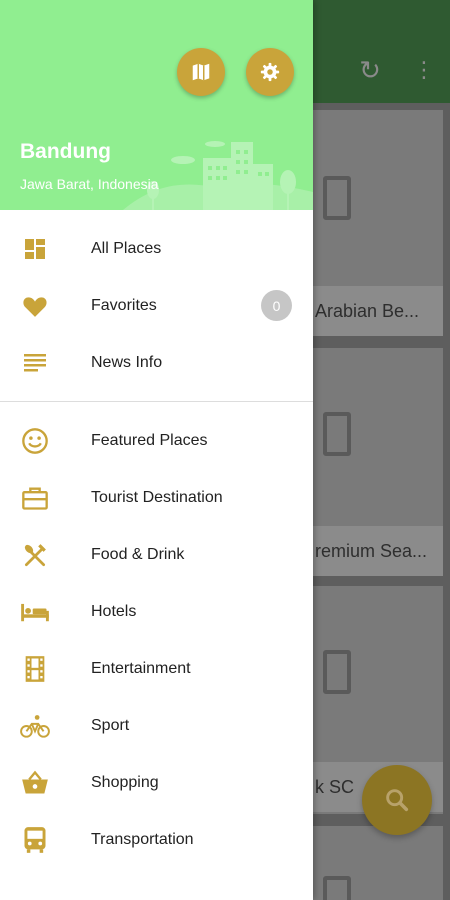 Image resolution: width=450 pixels, height=900 pixels. I want to click on menu-item-entertainment: Entertainment, so click(156, 668).